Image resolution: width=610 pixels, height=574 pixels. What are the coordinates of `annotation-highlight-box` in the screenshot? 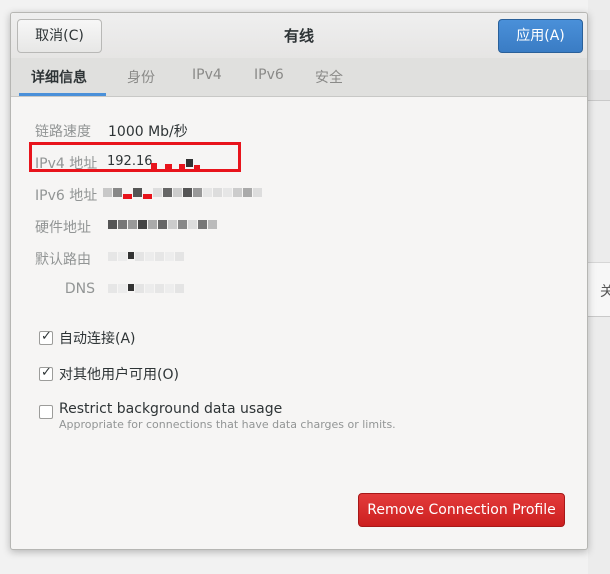 It's located at (135, 157).